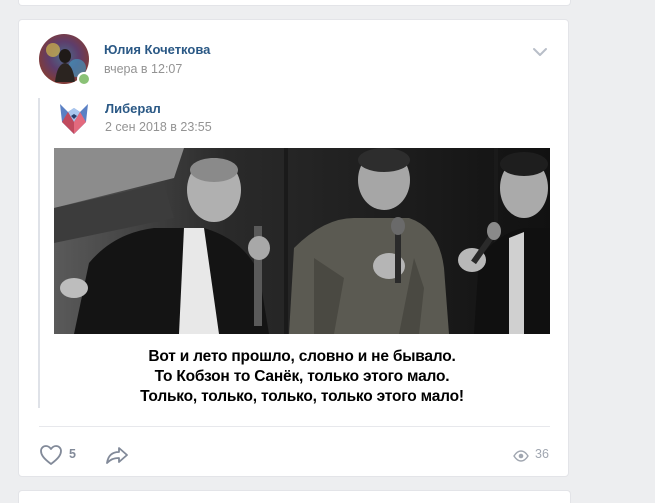 The height and width of the screenshot is (503, 655). I want to click on like-count: 5, so click(72, 454).